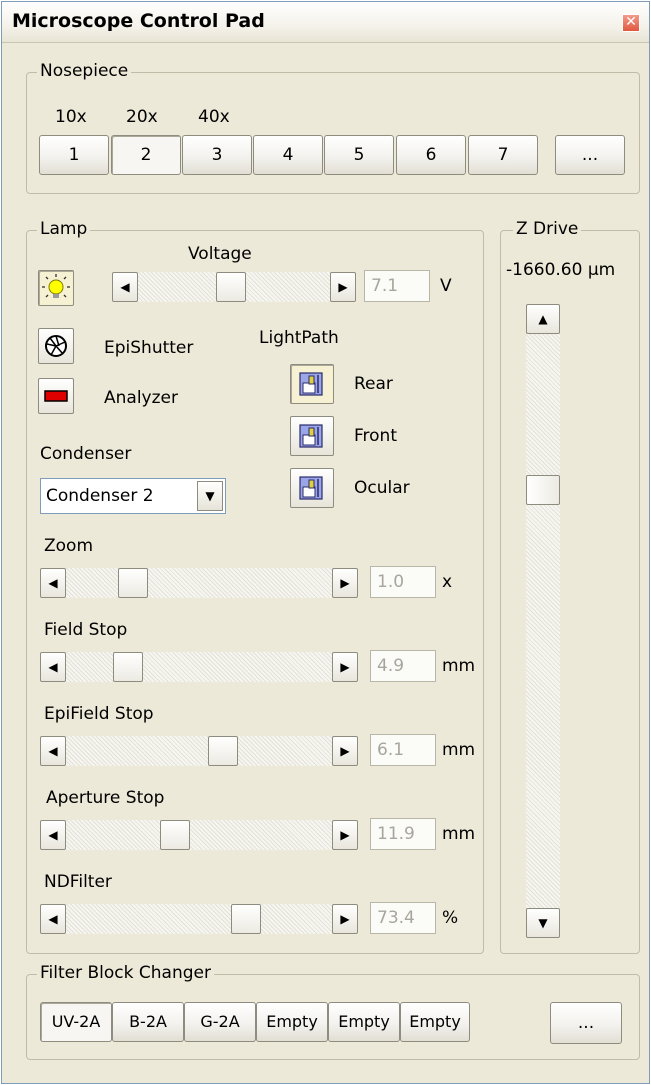  Describe the element at coordinates (86, 630) in the screenshot. I see `field-stop-label: Field Stop` at that location.